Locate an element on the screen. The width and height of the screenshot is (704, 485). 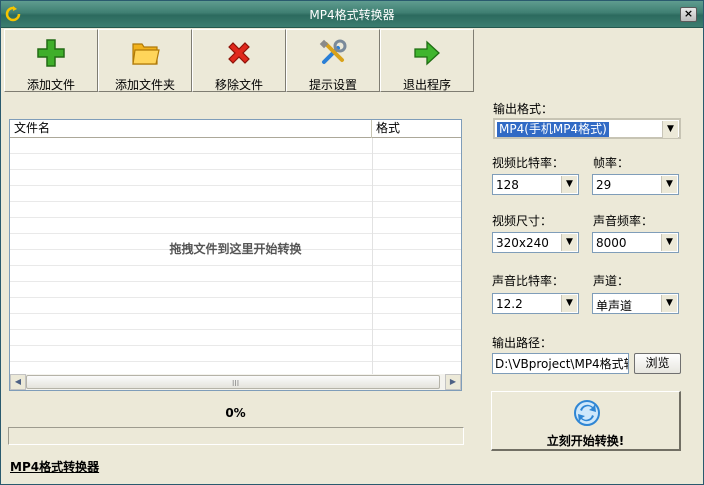
output-format-select: MP4(手机MP4格式) ▼ is located at coordinates (587, 128).